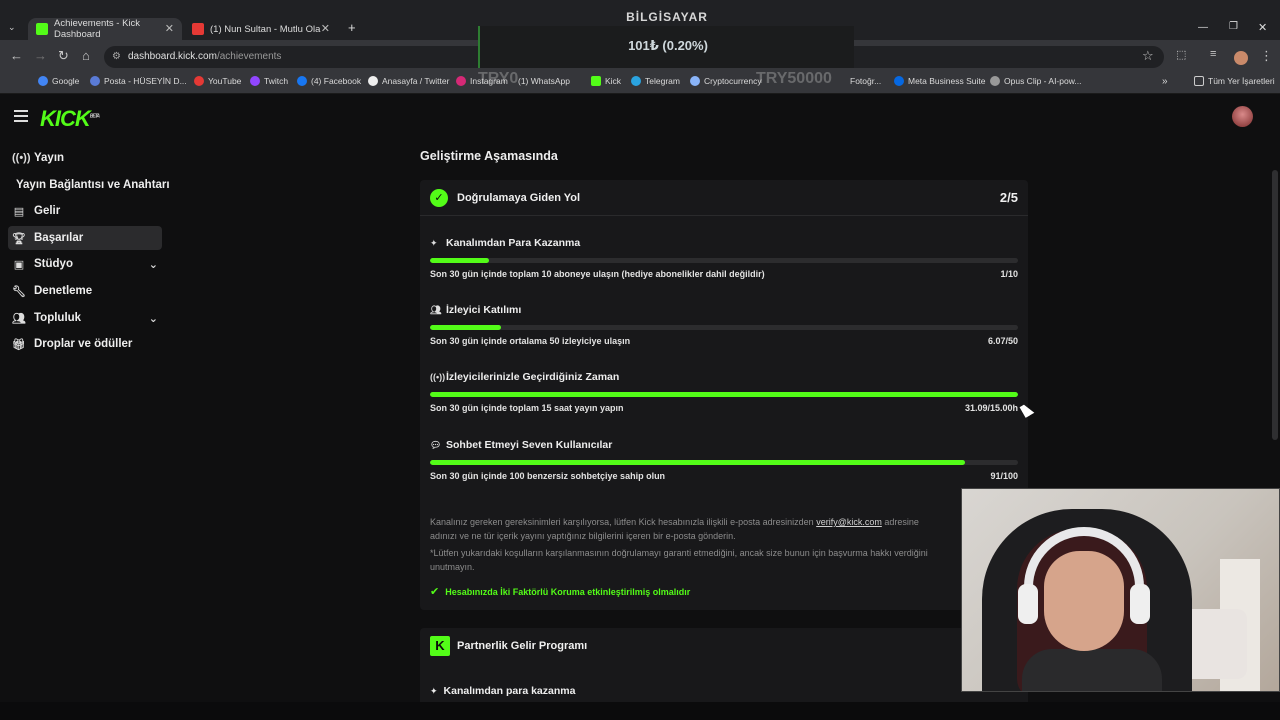 The height and width of the screenshot is (720, 1280). What do you see at coordinates (70, 119) in the screenshot?
I see `kick-logo: KICKBETA` at bounding box center [70, 119].